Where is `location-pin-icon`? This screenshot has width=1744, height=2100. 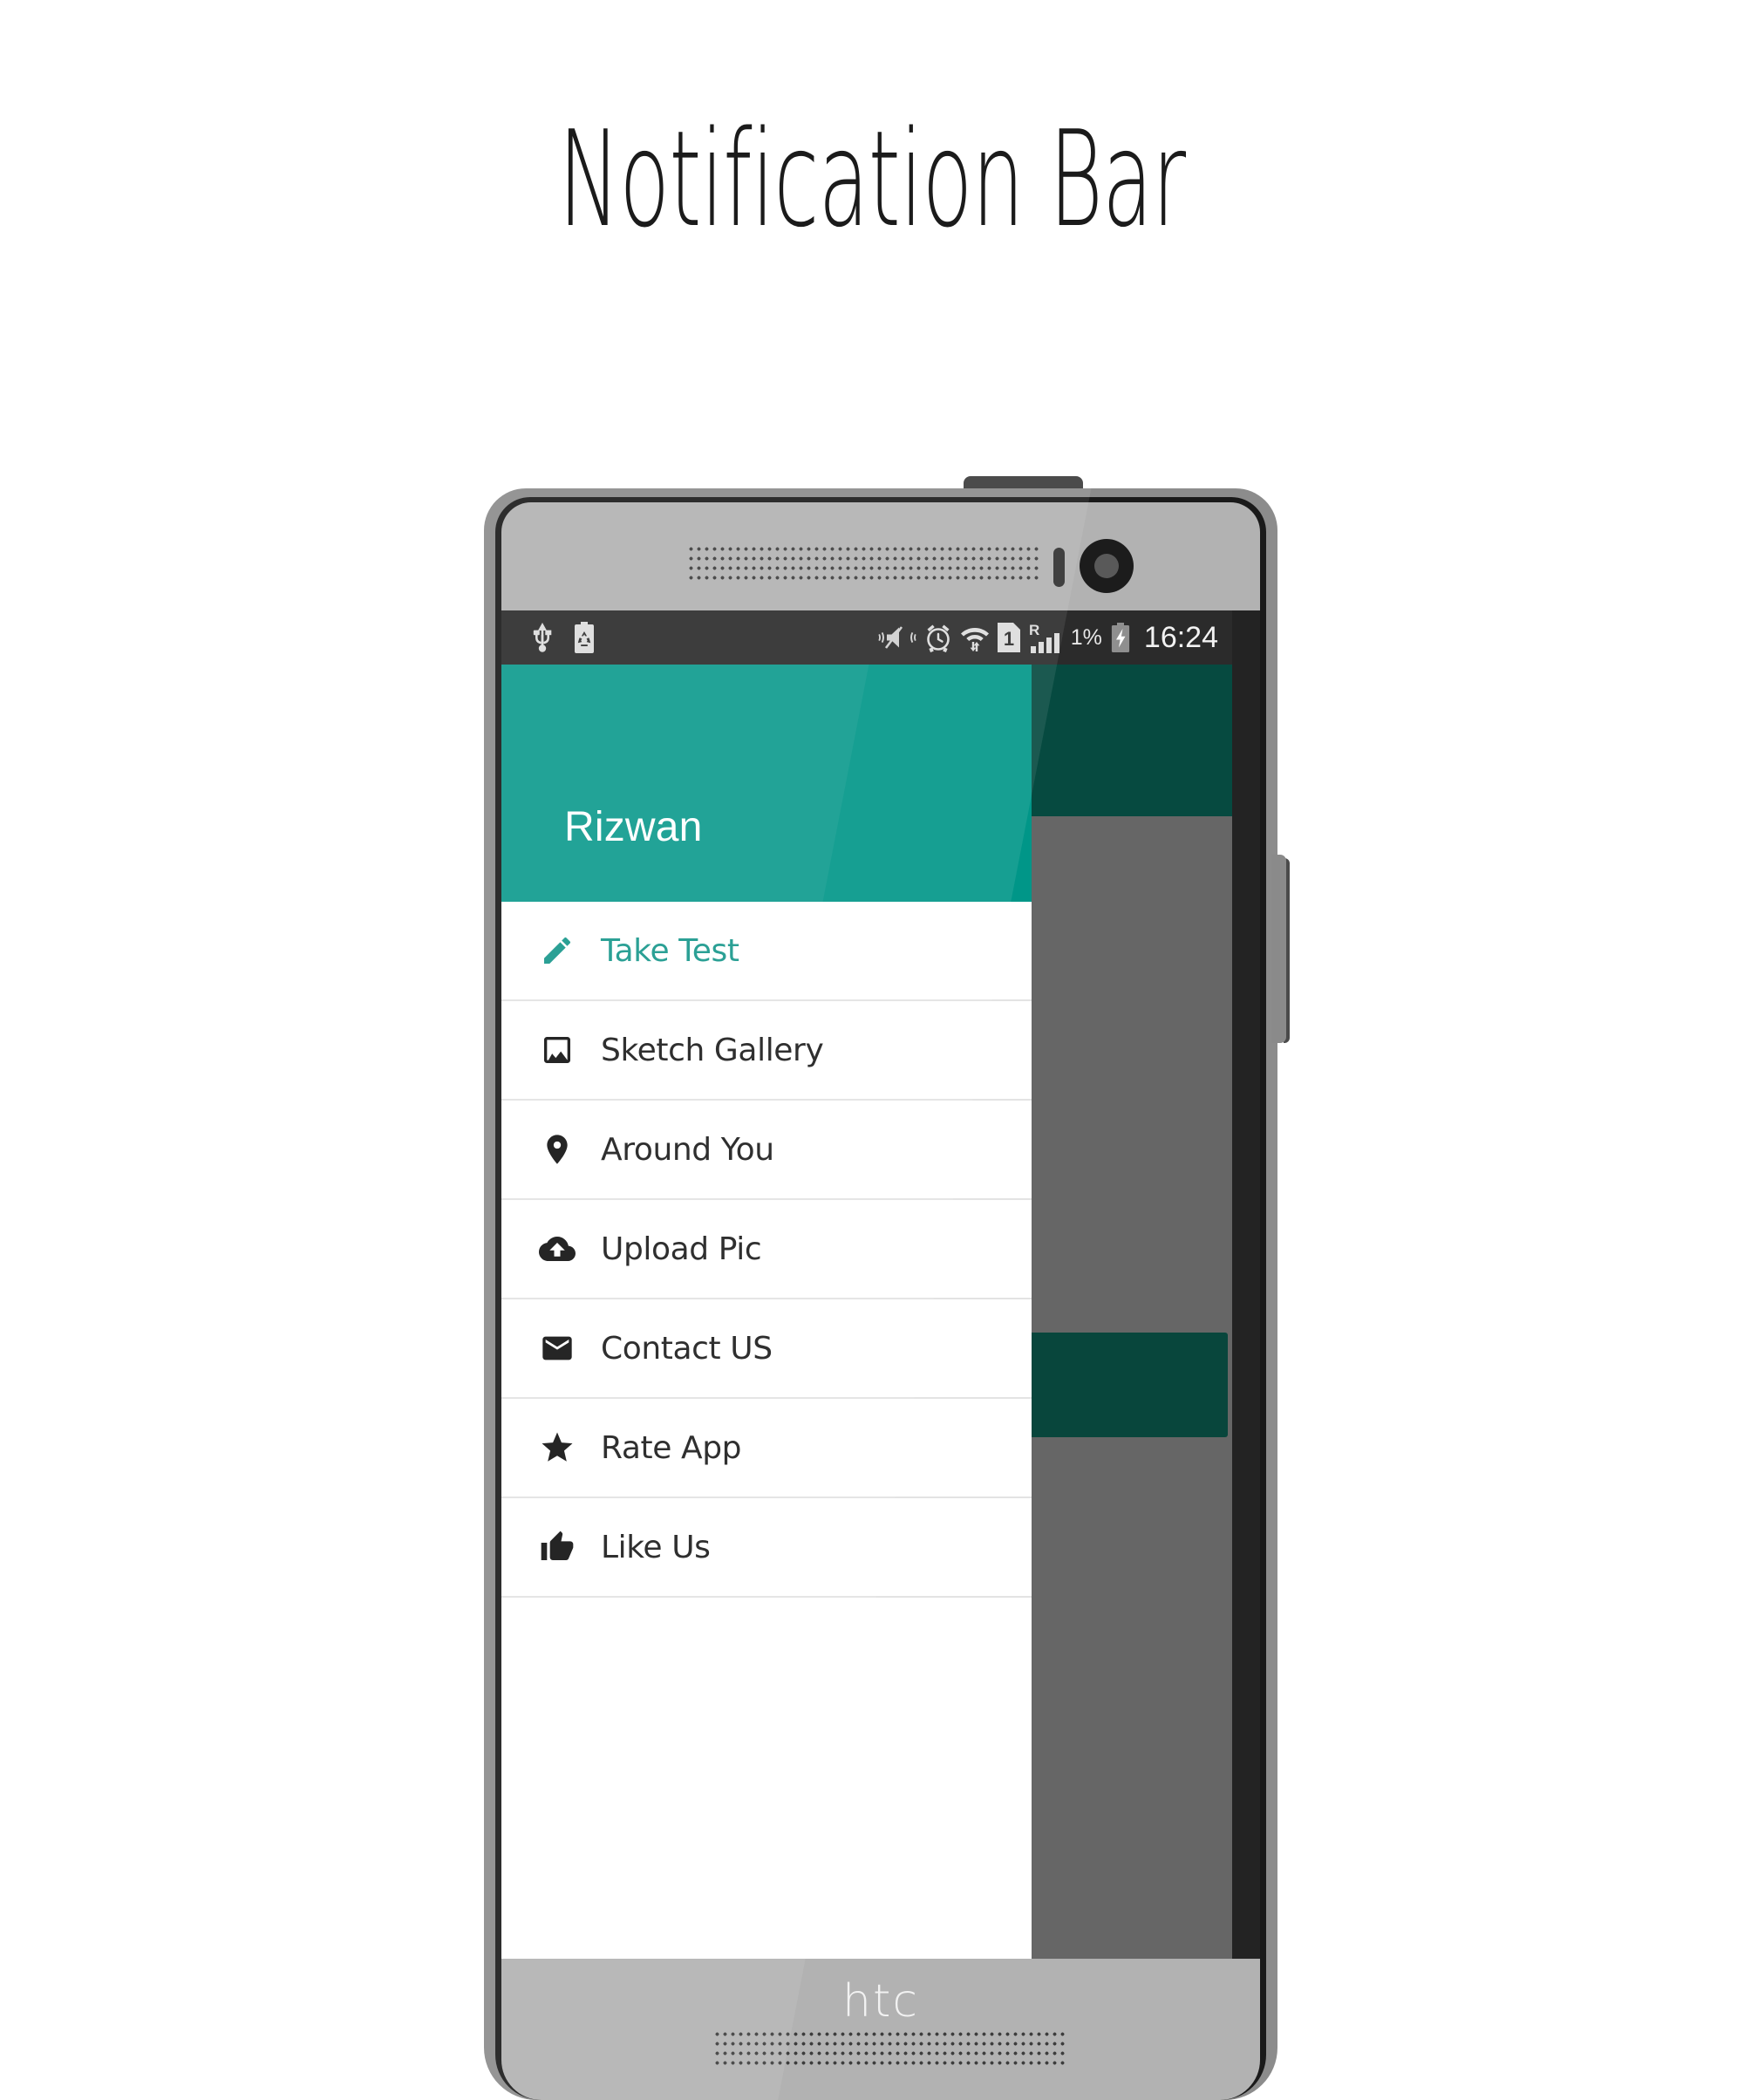
location-pin-icon is located at coordinates (557, 1150).